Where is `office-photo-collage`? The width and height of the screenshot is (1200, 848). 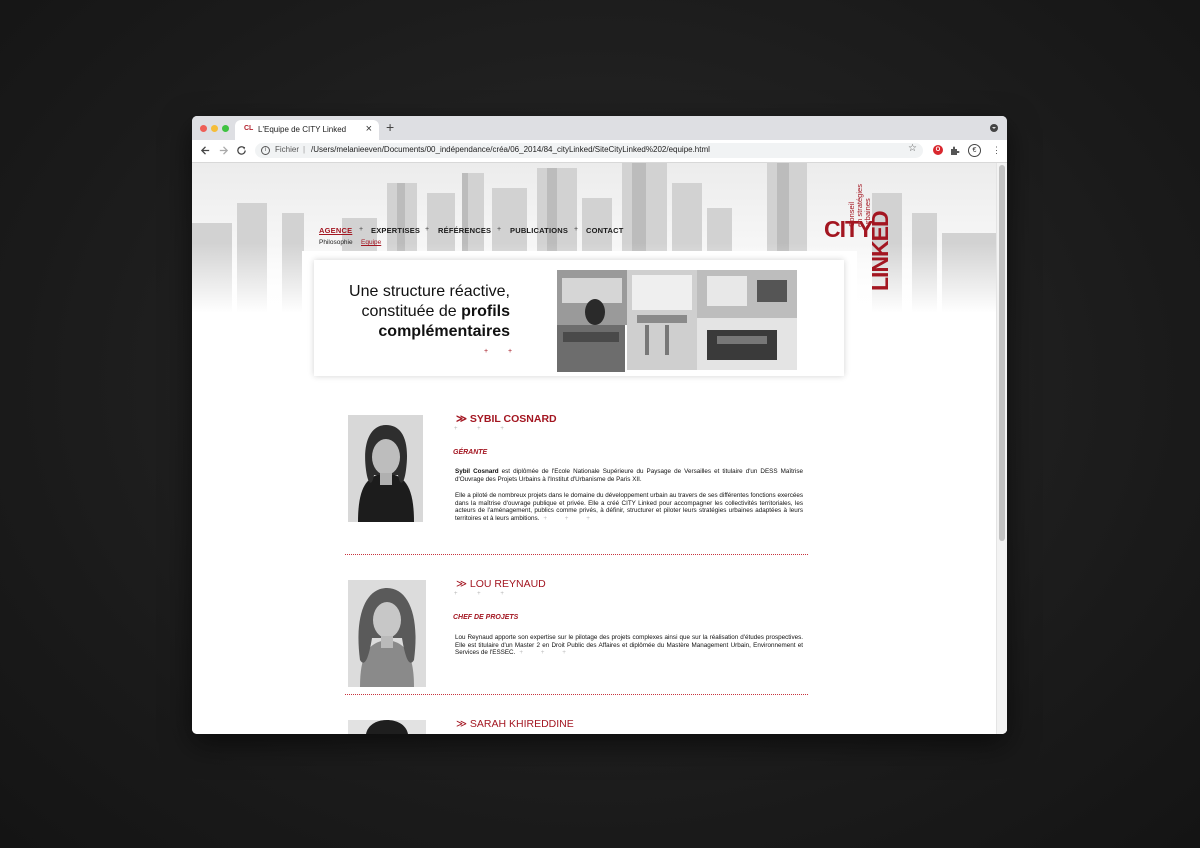 office-photo-collage is located at coordinates (677, 321).